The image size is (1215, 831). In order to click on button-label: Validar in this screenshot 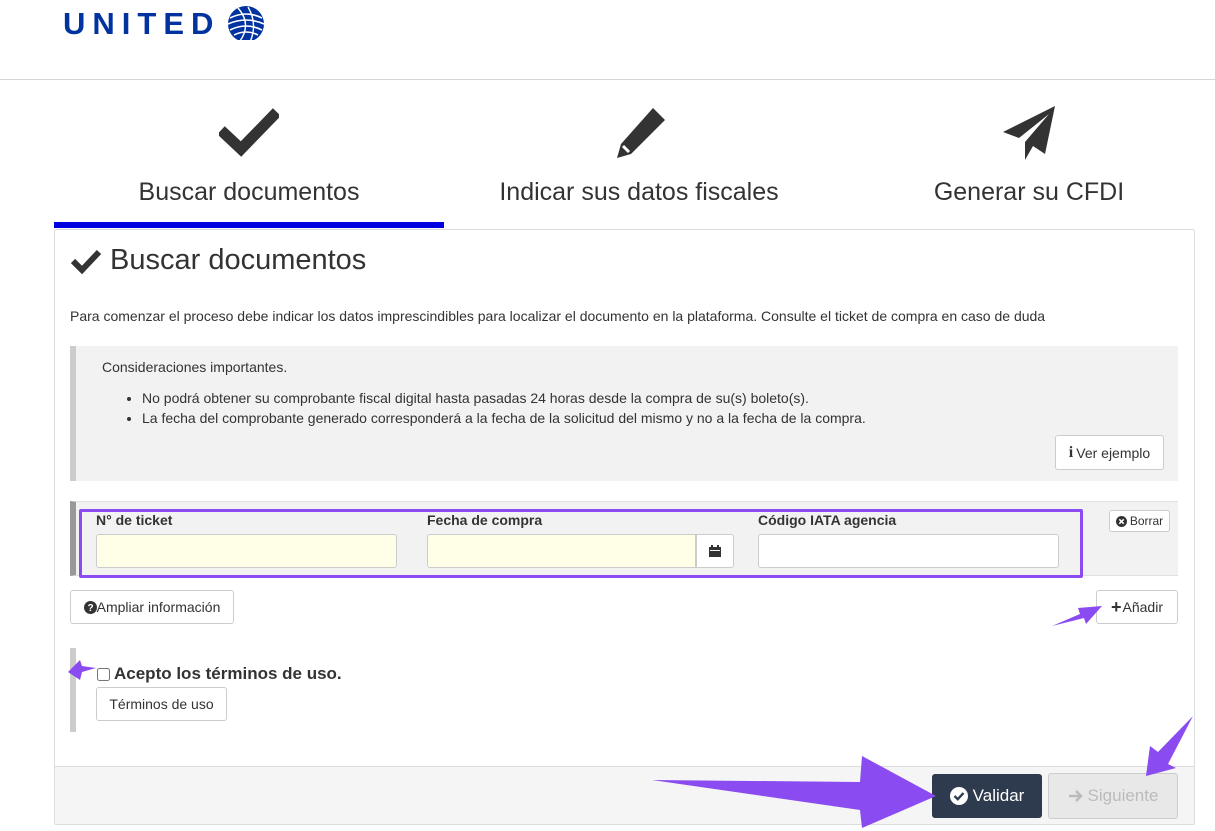, I will do `click(998, 795)`.